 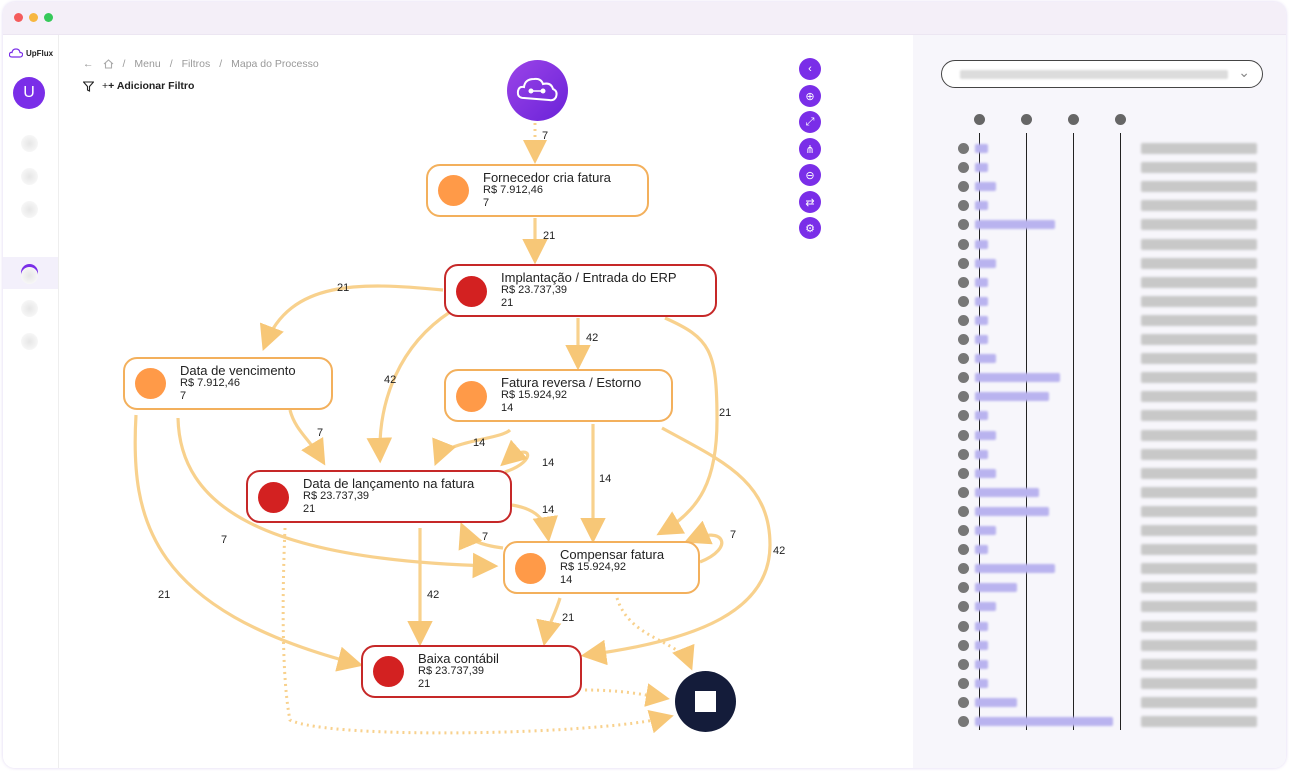 What do you see at coordinates (687, 426) in the screenshot?
I see `edge-implantacao-compensar` at bounding box center [687, 426].